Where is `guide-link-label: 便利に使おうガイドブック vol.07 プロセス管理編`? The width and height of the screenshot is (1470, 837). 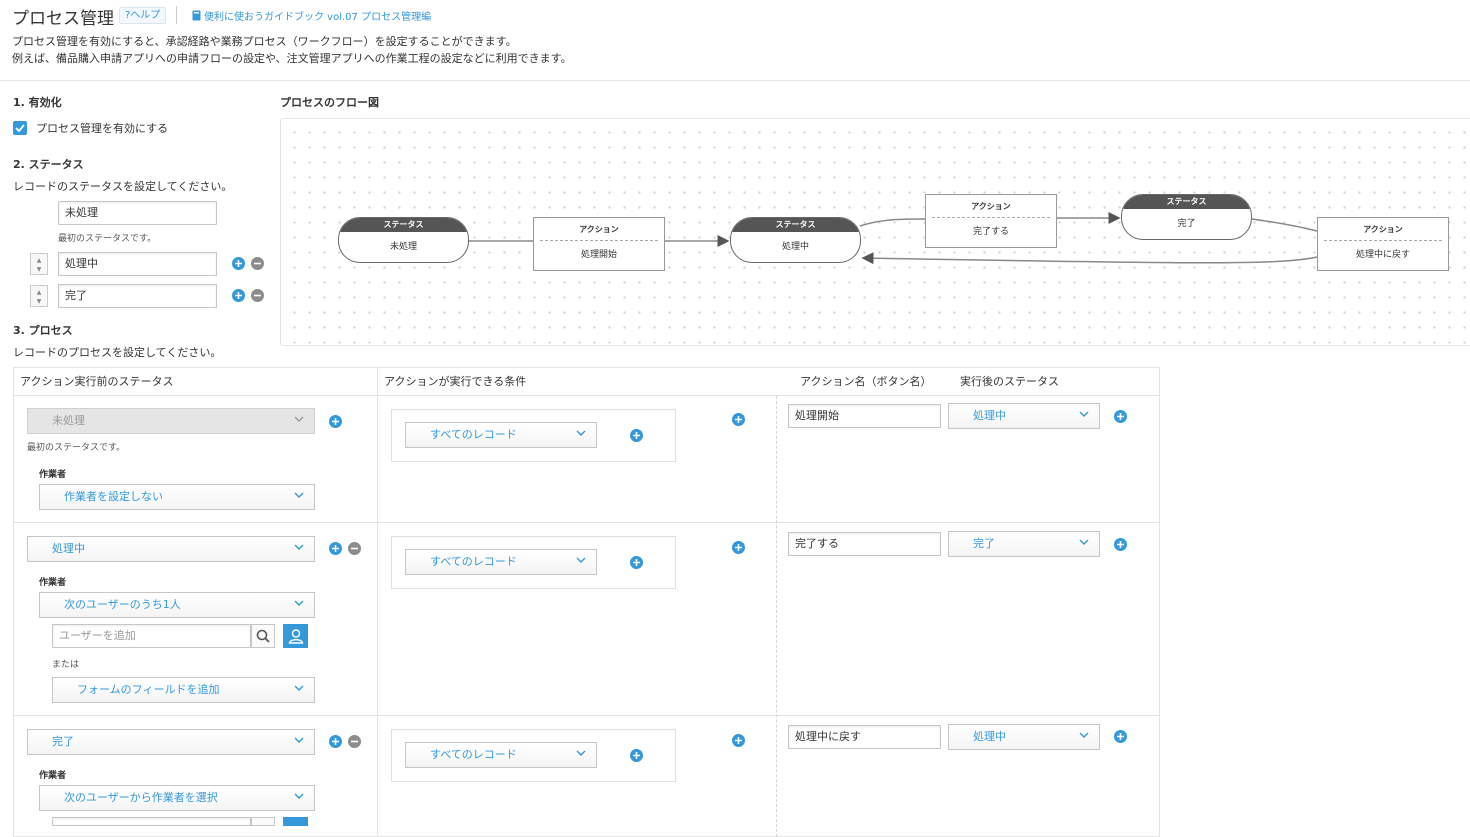
guide-link-label: 便利に使おうガイドブック vol.07 プロセス管理編 is located at coordinates (318, 17).